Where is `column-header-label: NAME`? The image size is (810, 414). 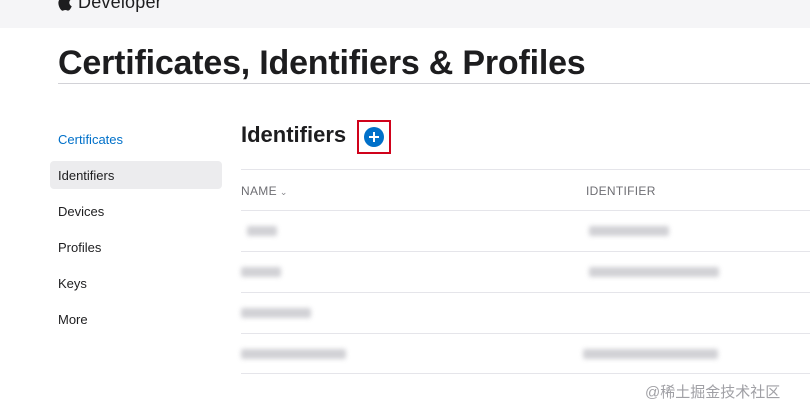 column-header-label: NAME is located at coordinates (259, 191).